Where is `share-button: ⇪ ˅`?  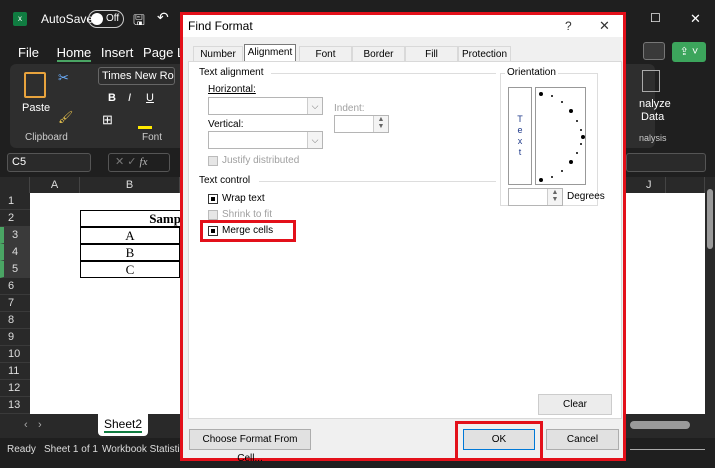 share-button: ⇪ ˅ is located at coordinates (689, 52).